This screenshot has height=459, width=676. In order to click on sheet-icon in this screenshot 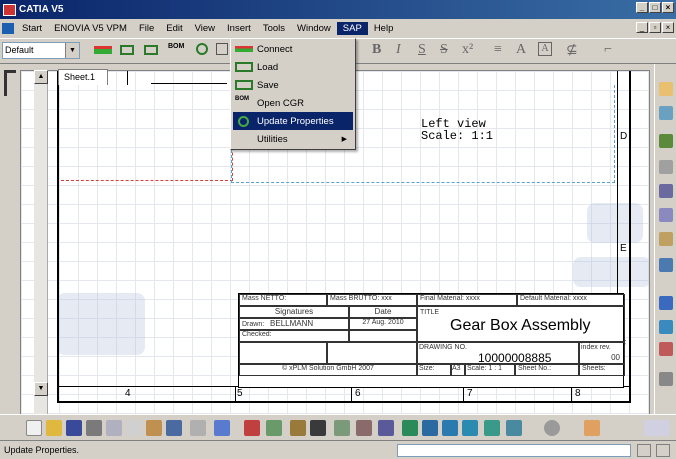, I will do `click(492, 428)`.